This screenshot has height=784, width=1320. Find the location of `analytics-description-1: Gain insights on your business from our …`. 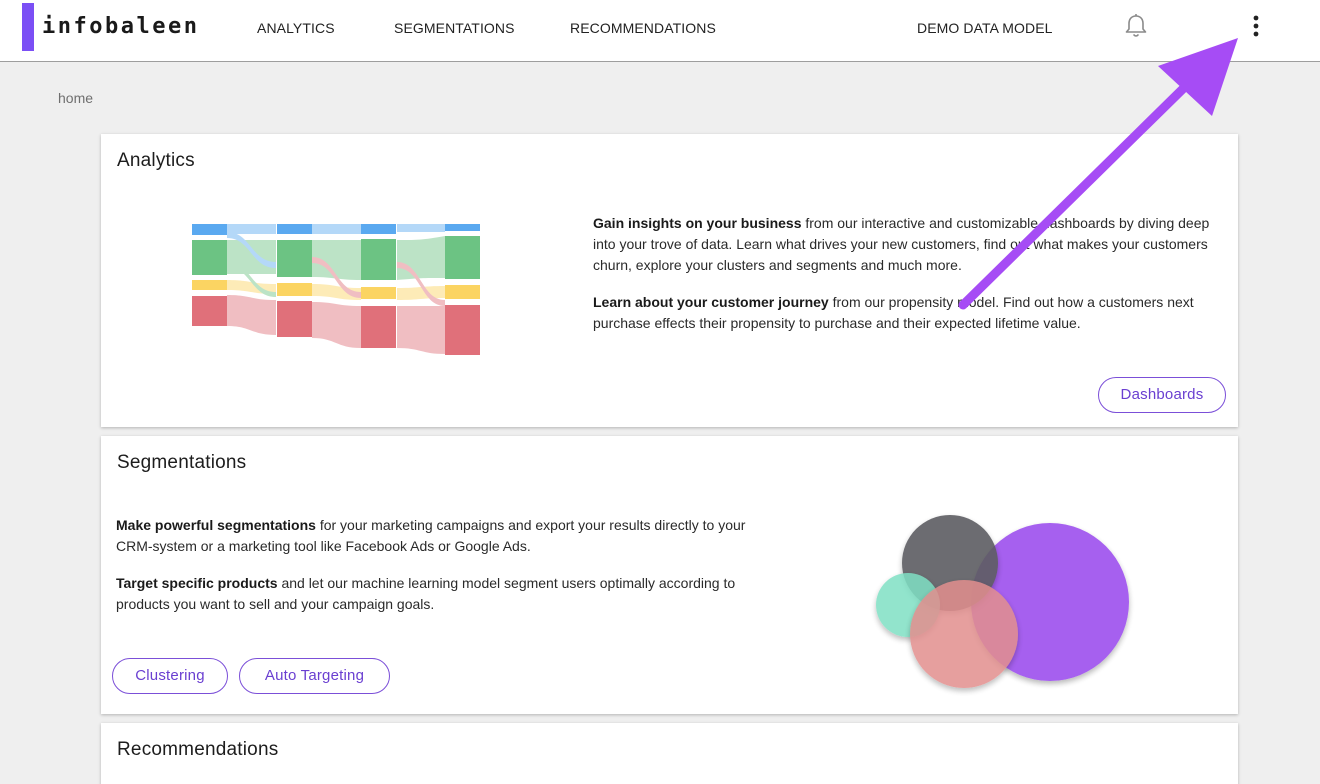

analytics-description-1: Gain insights on your business from our … is located at coordinates (908, 244).